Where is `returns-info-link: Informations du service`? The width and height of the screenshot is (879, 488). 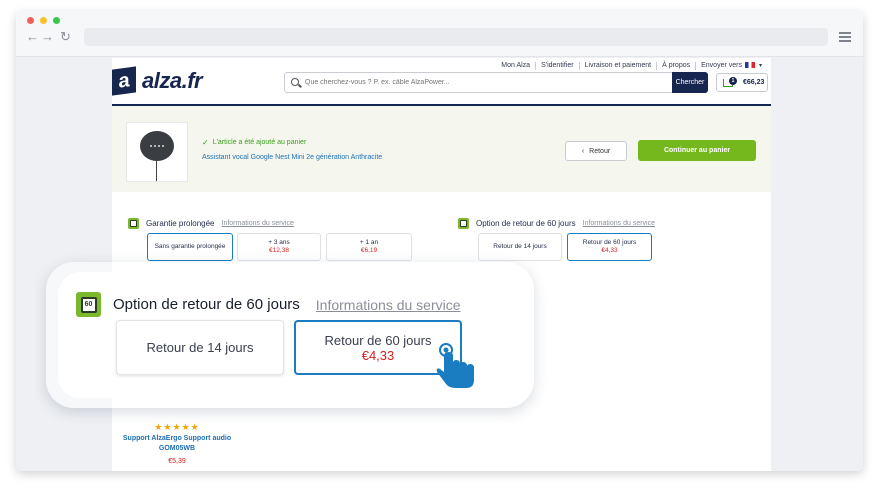 returns-info-link: Informations du service is located at coordinates (619, 223).